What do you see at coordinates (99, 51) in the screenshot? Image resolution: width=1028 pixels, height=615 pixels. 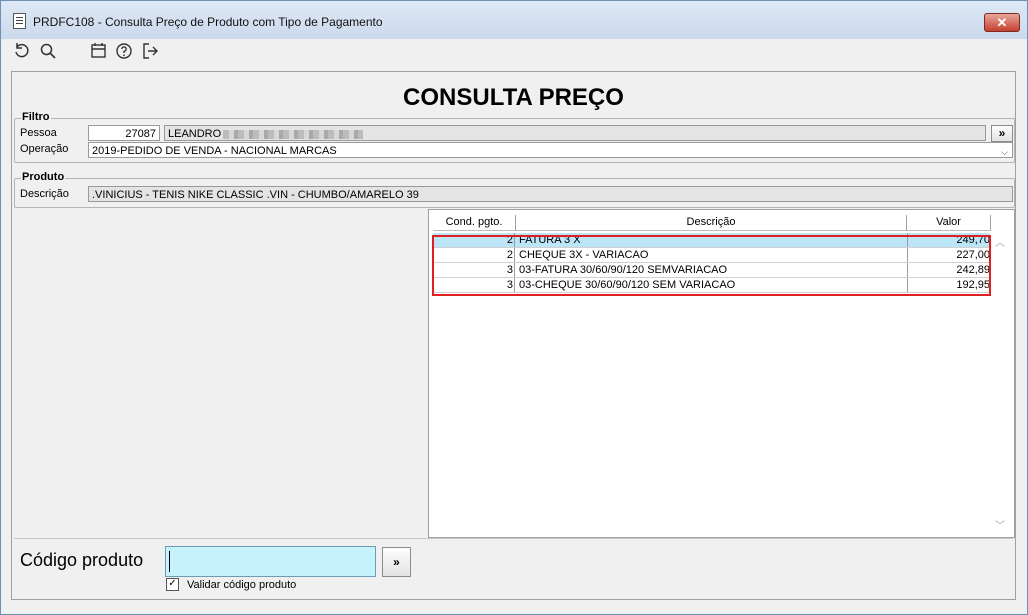 I see `calendar-icon` at bounding box center [99, 51].